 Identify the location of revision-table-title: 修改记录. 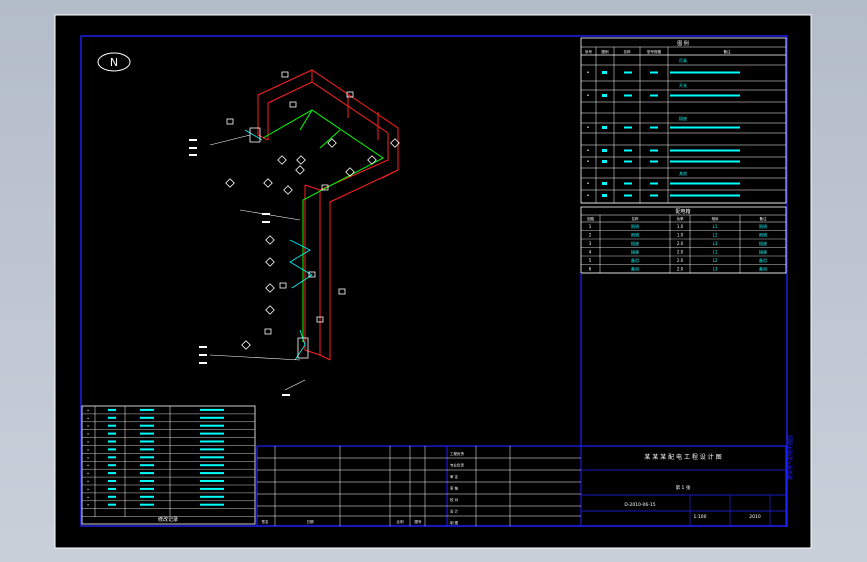
(168, 519).